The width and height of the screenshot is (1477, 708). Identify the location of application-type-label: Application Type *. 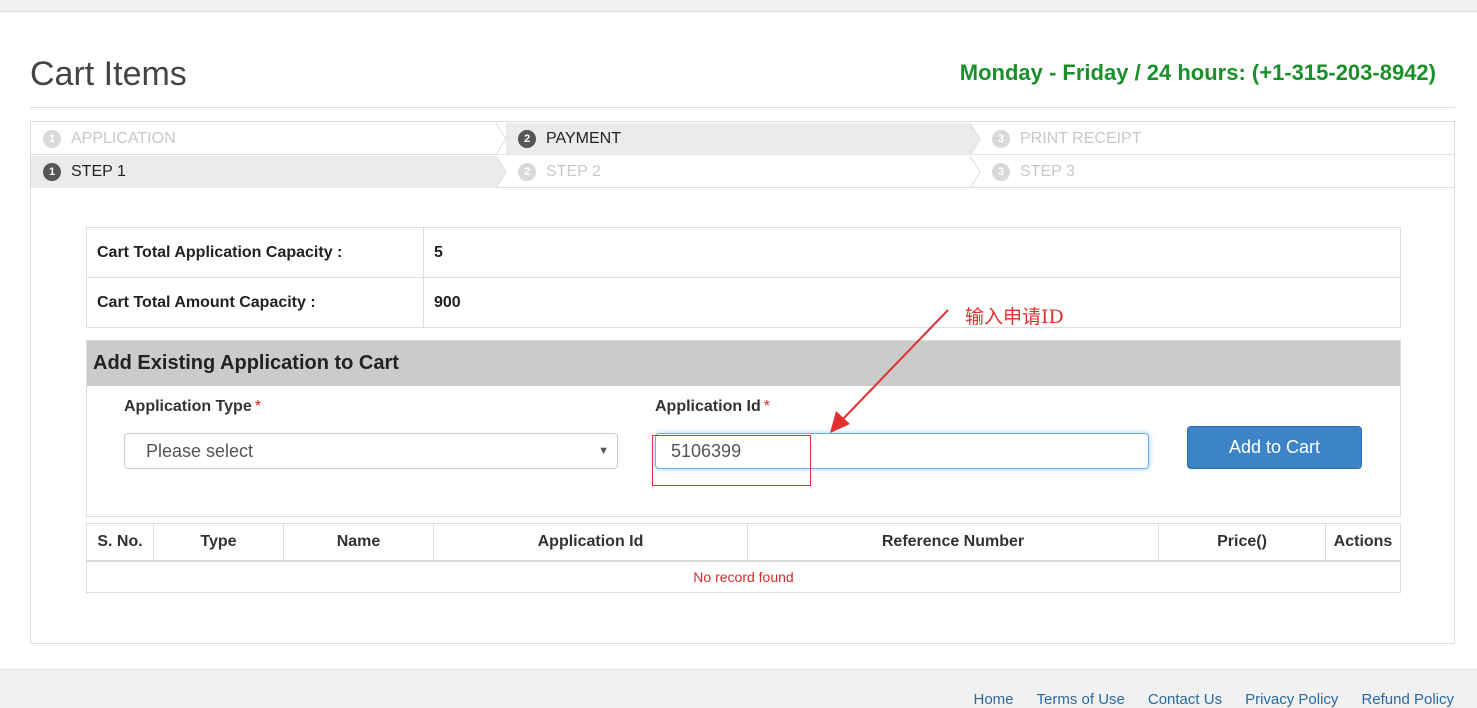
(192, 407).